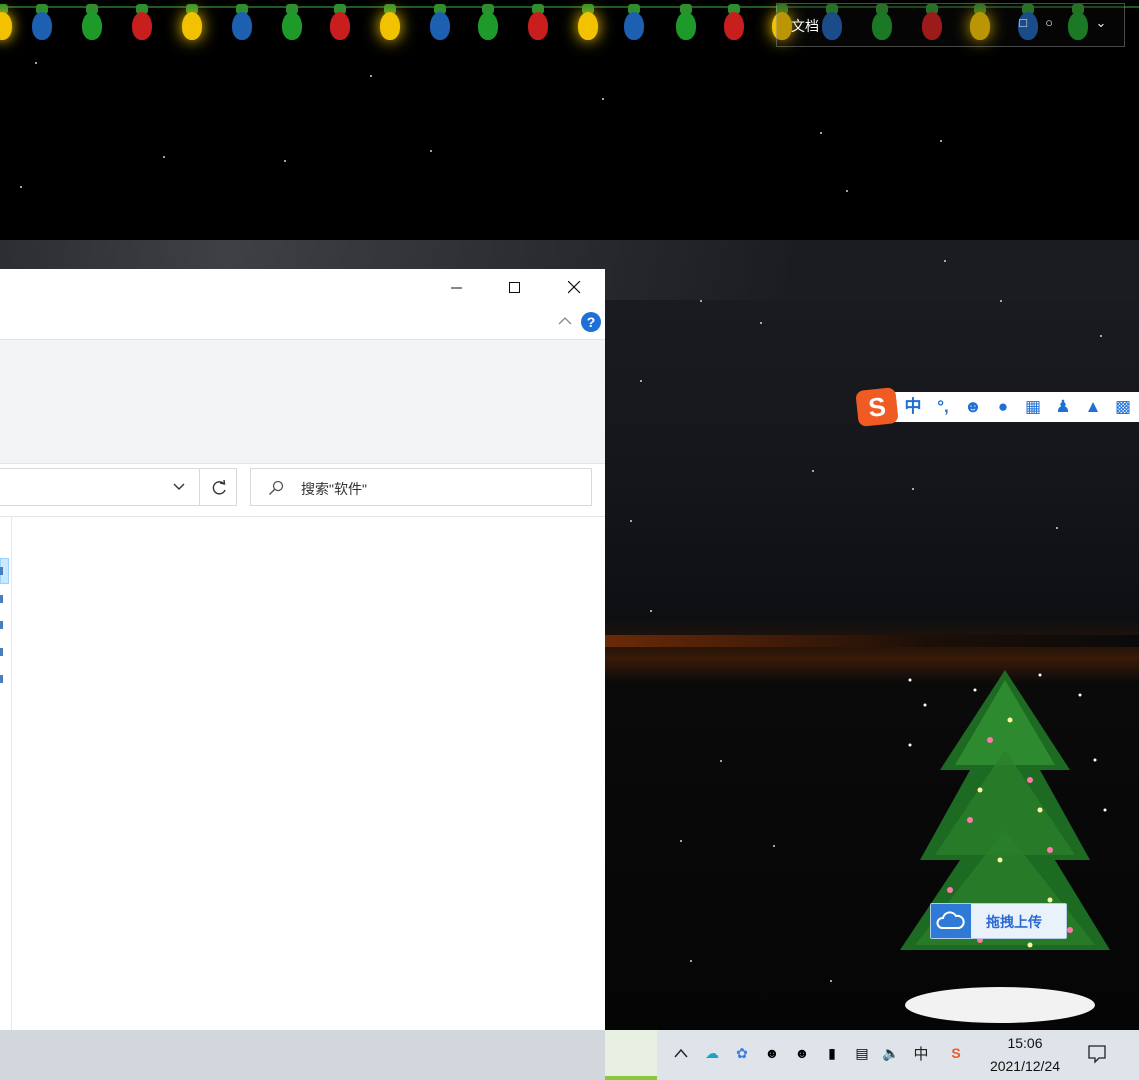 Image resolution: width=1139 pixels, height=1080 pixels. Describe the element at coordinates (1049, 23) in the screenshot. I see `lock-icon: ○` at that location.